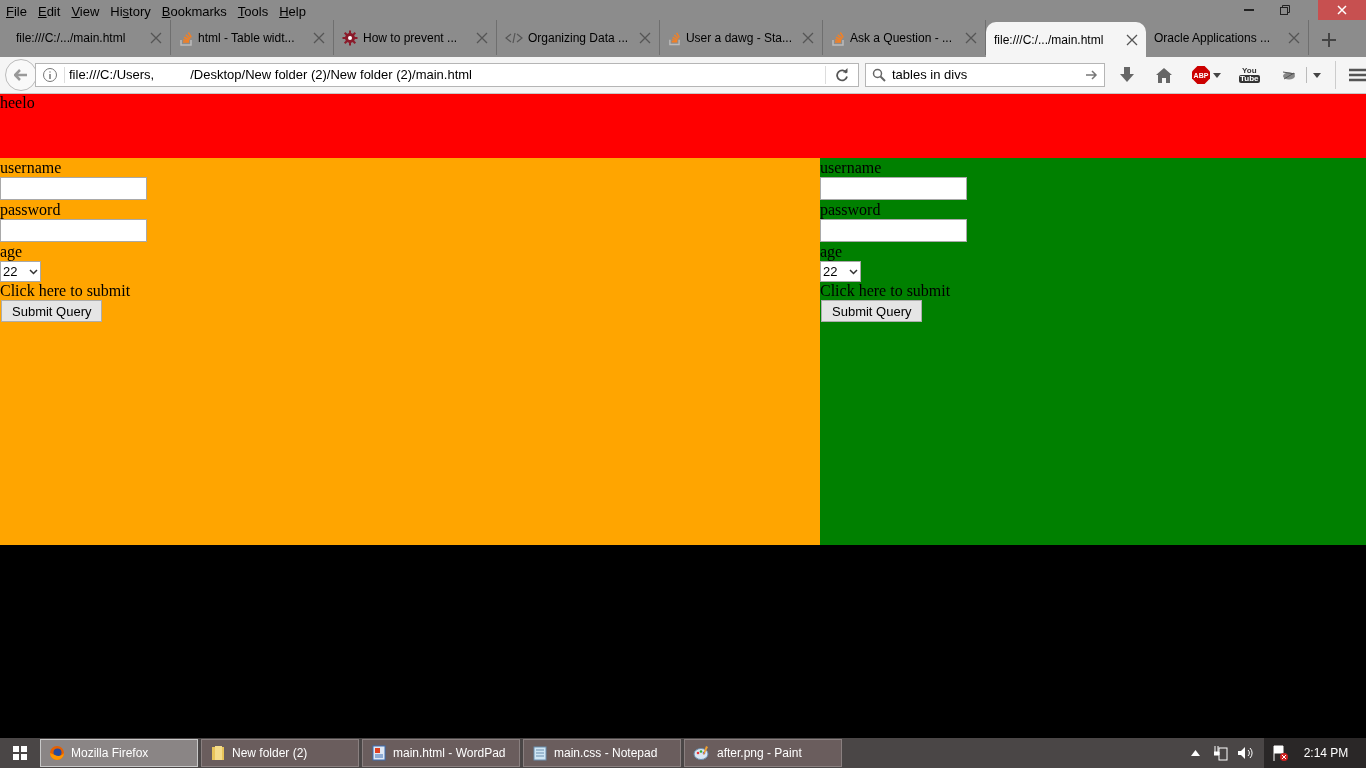 This screenshot has height=768, width=1366. Describe the element at coordinates (1285, 10) in the screenshot. I see `restore-icon` at that location.